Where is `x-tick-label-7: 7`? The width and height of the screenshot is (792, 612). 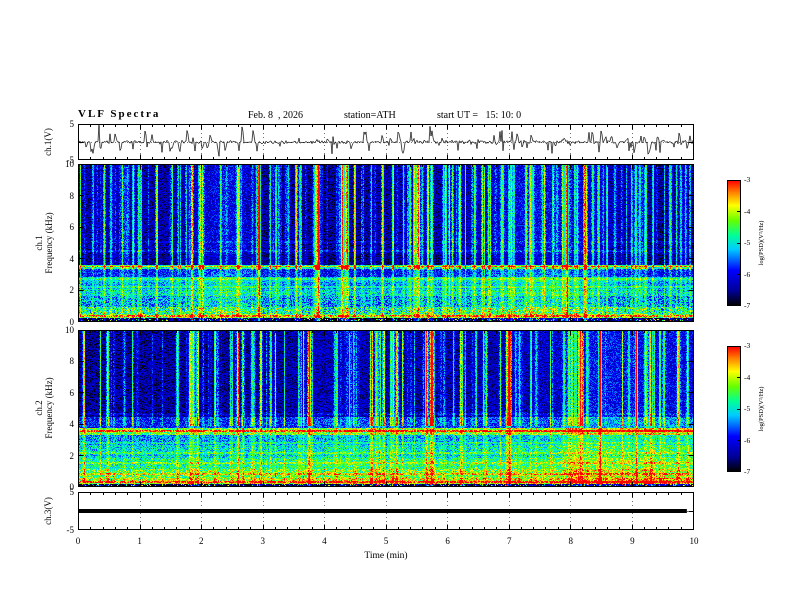
x-tick-label-7: 7 is located at coordinates (509, 541).